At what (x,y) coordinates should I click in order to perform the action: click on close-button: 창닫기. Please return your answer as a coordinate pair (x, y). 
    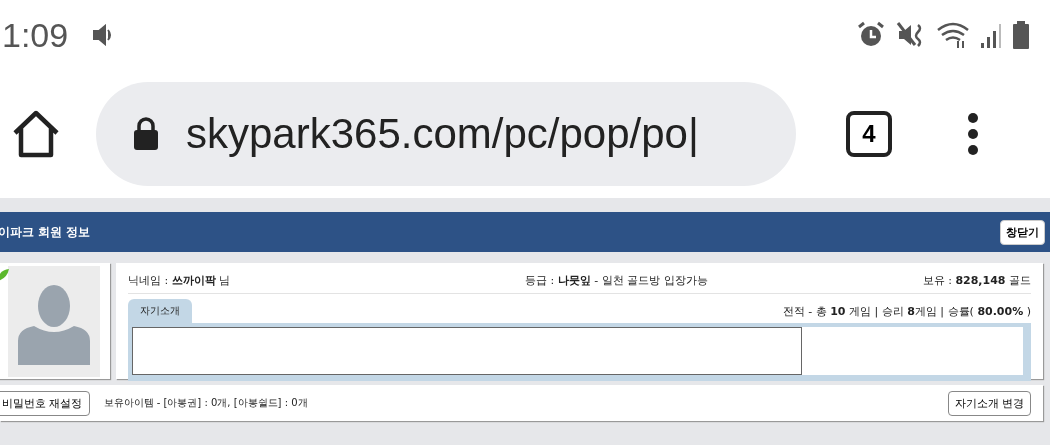
    Looking at the image, I should click on (1022, 232).